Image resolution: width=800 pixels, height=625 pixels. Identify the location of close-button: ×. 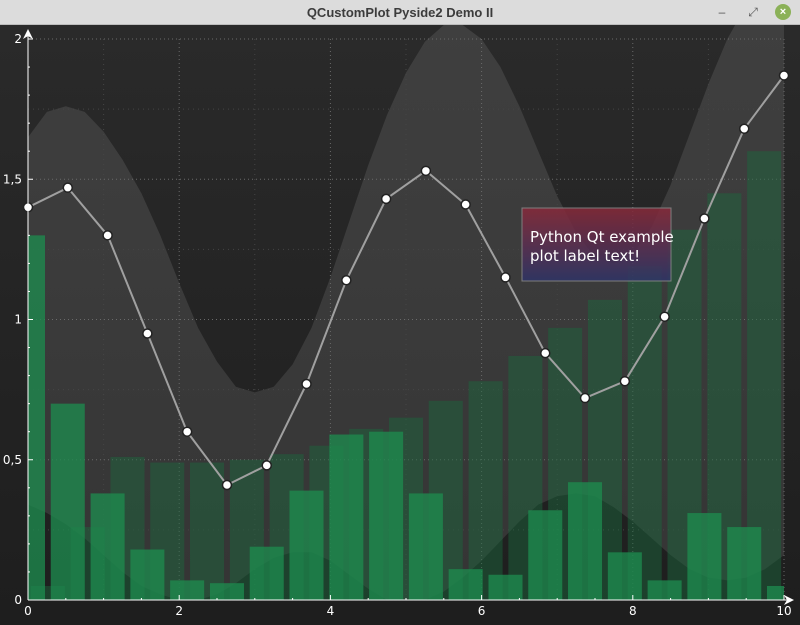
(783, 12).